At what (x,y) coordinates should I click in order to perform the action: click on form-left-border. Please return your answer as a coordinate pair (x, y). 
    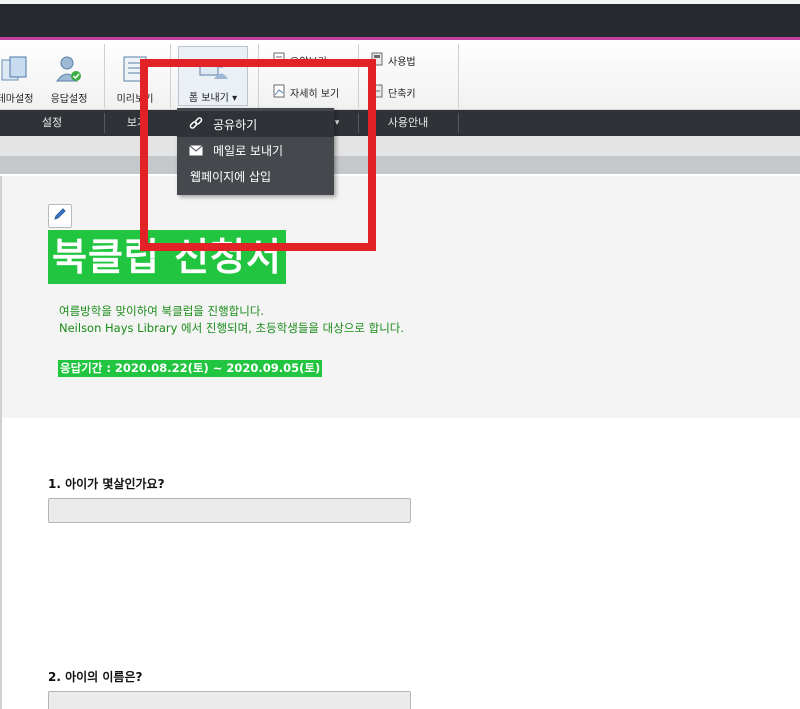
    Looking at the image, I should click on (1, 442).